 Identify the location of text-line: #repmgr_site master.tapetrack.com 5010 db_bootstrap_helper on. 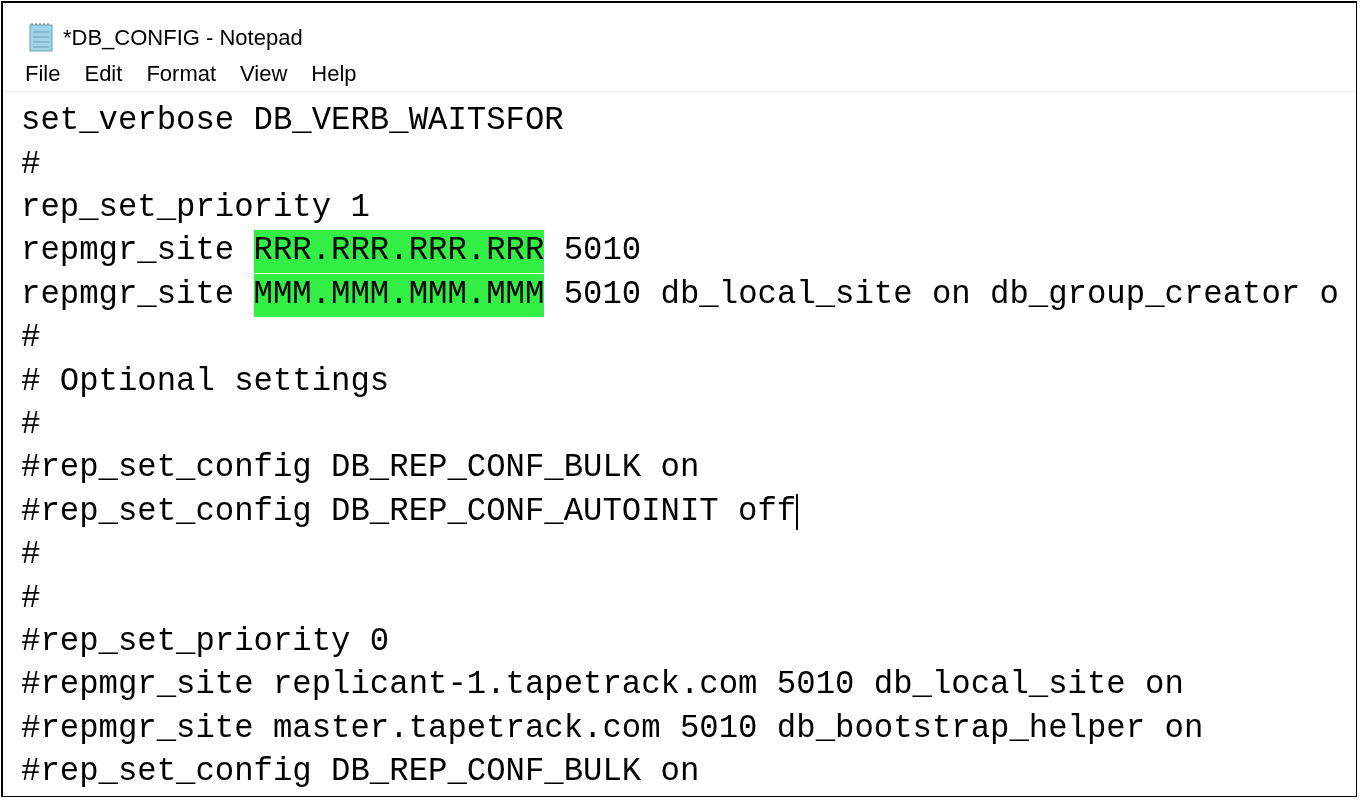
(612, 728).